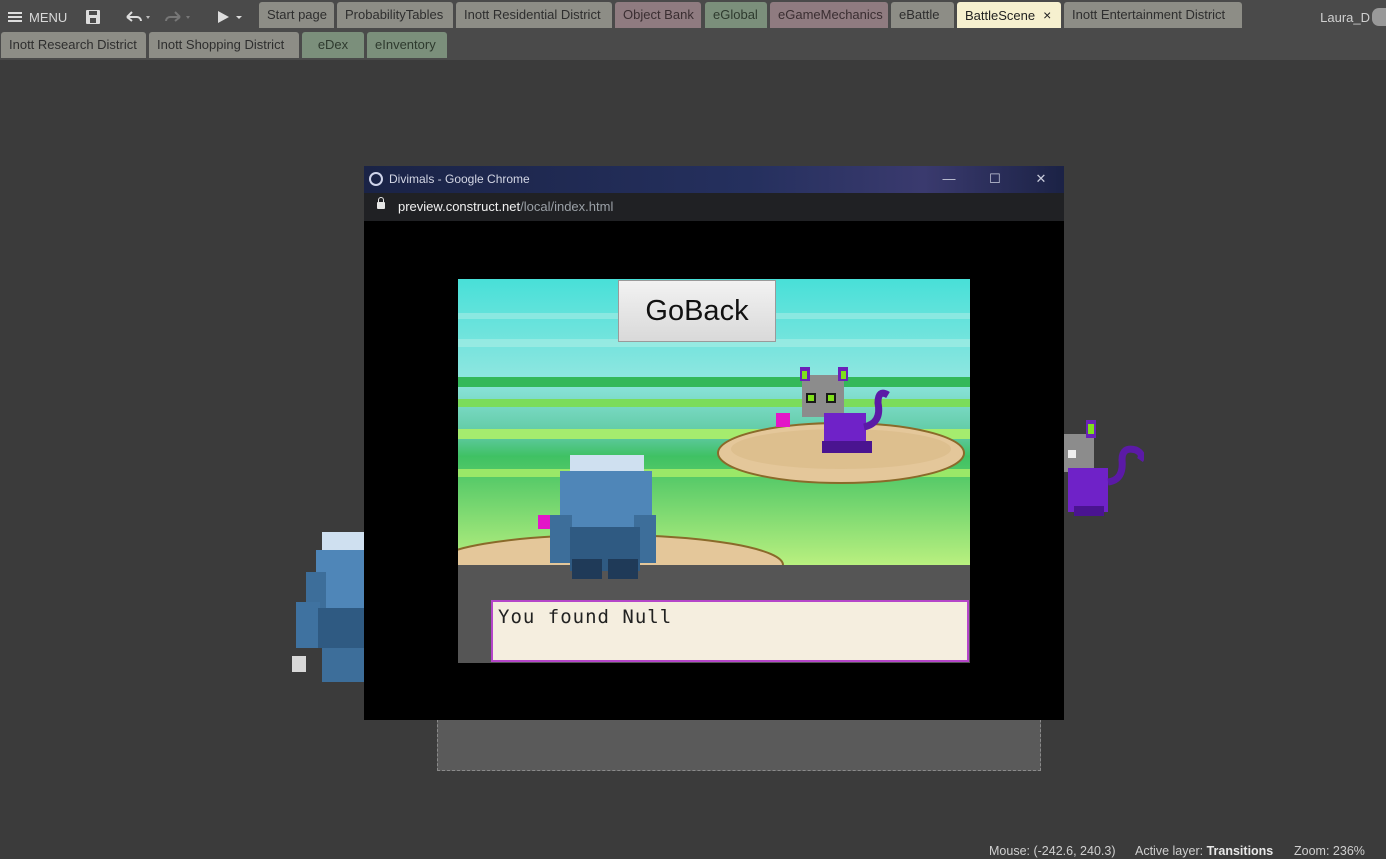 Image resolution: width=1386 pixels, height=859 pixels. Describe the element at coordinates (93, 17) in the screenshot. I see `save-icon` at that location.